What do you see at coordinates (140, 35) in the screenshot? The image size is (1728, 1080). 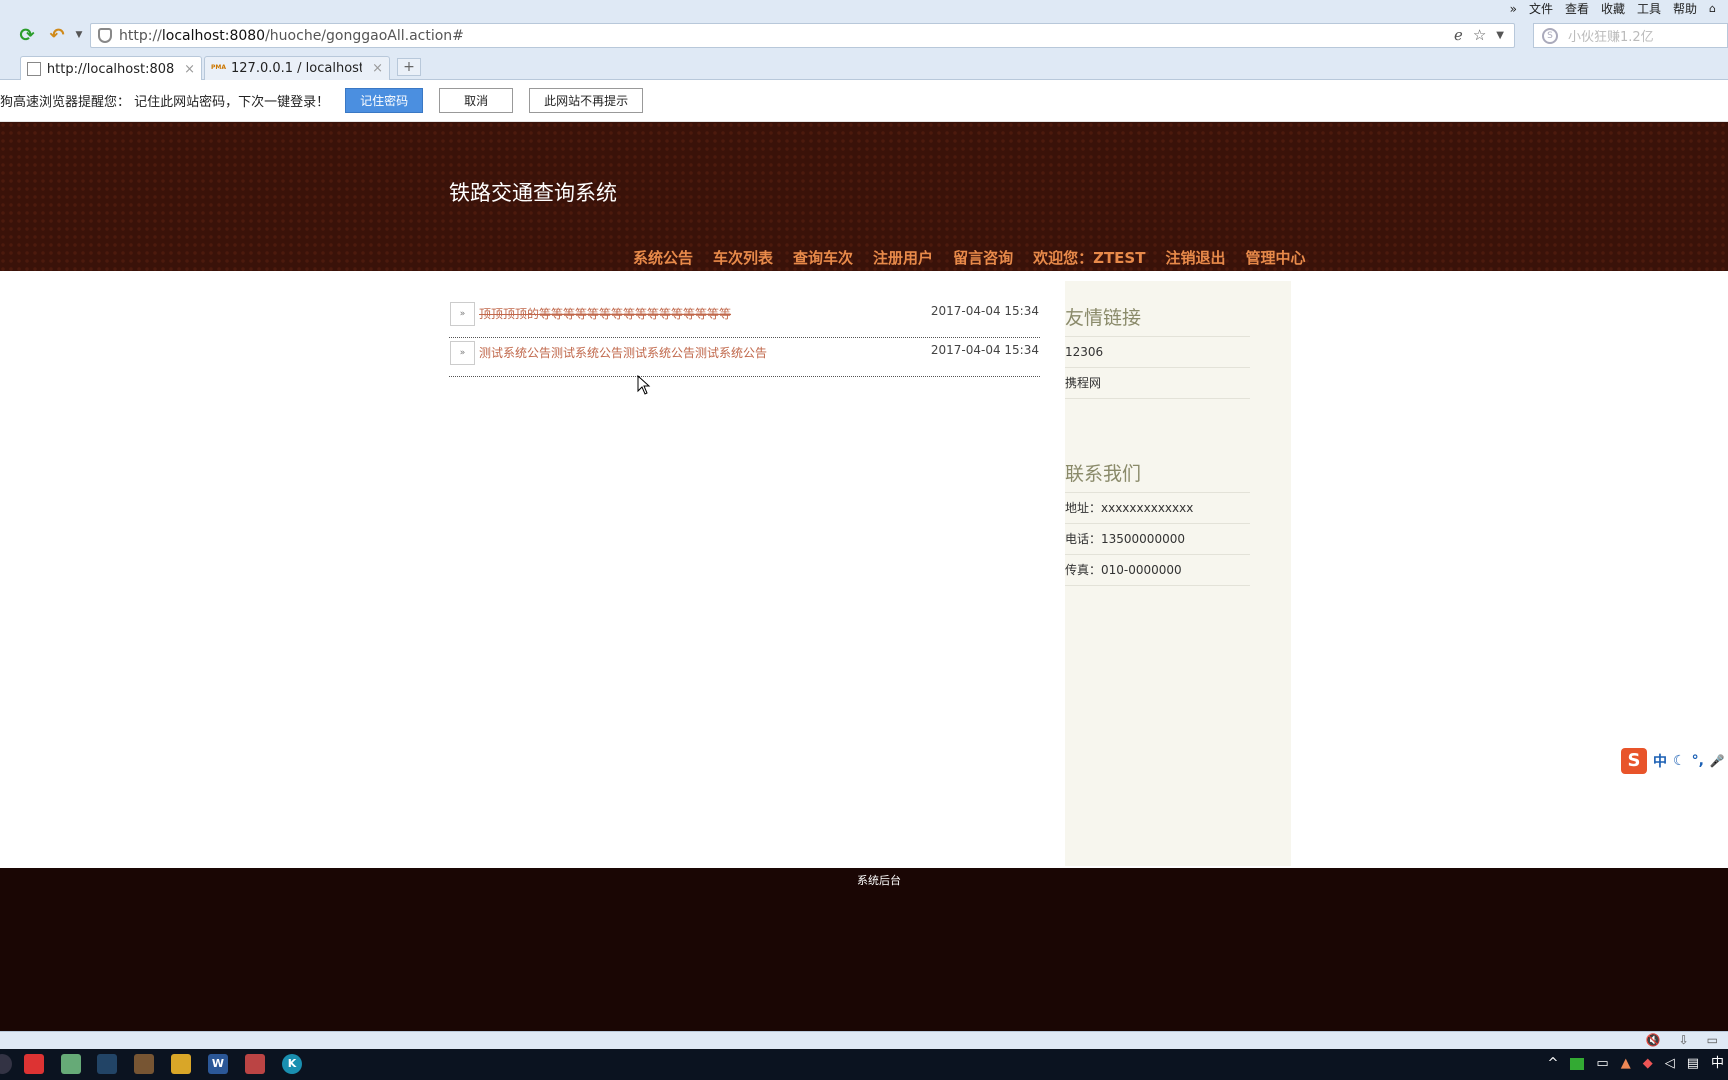 I see `url-prefix: http://` at bounding box center [140, 35].